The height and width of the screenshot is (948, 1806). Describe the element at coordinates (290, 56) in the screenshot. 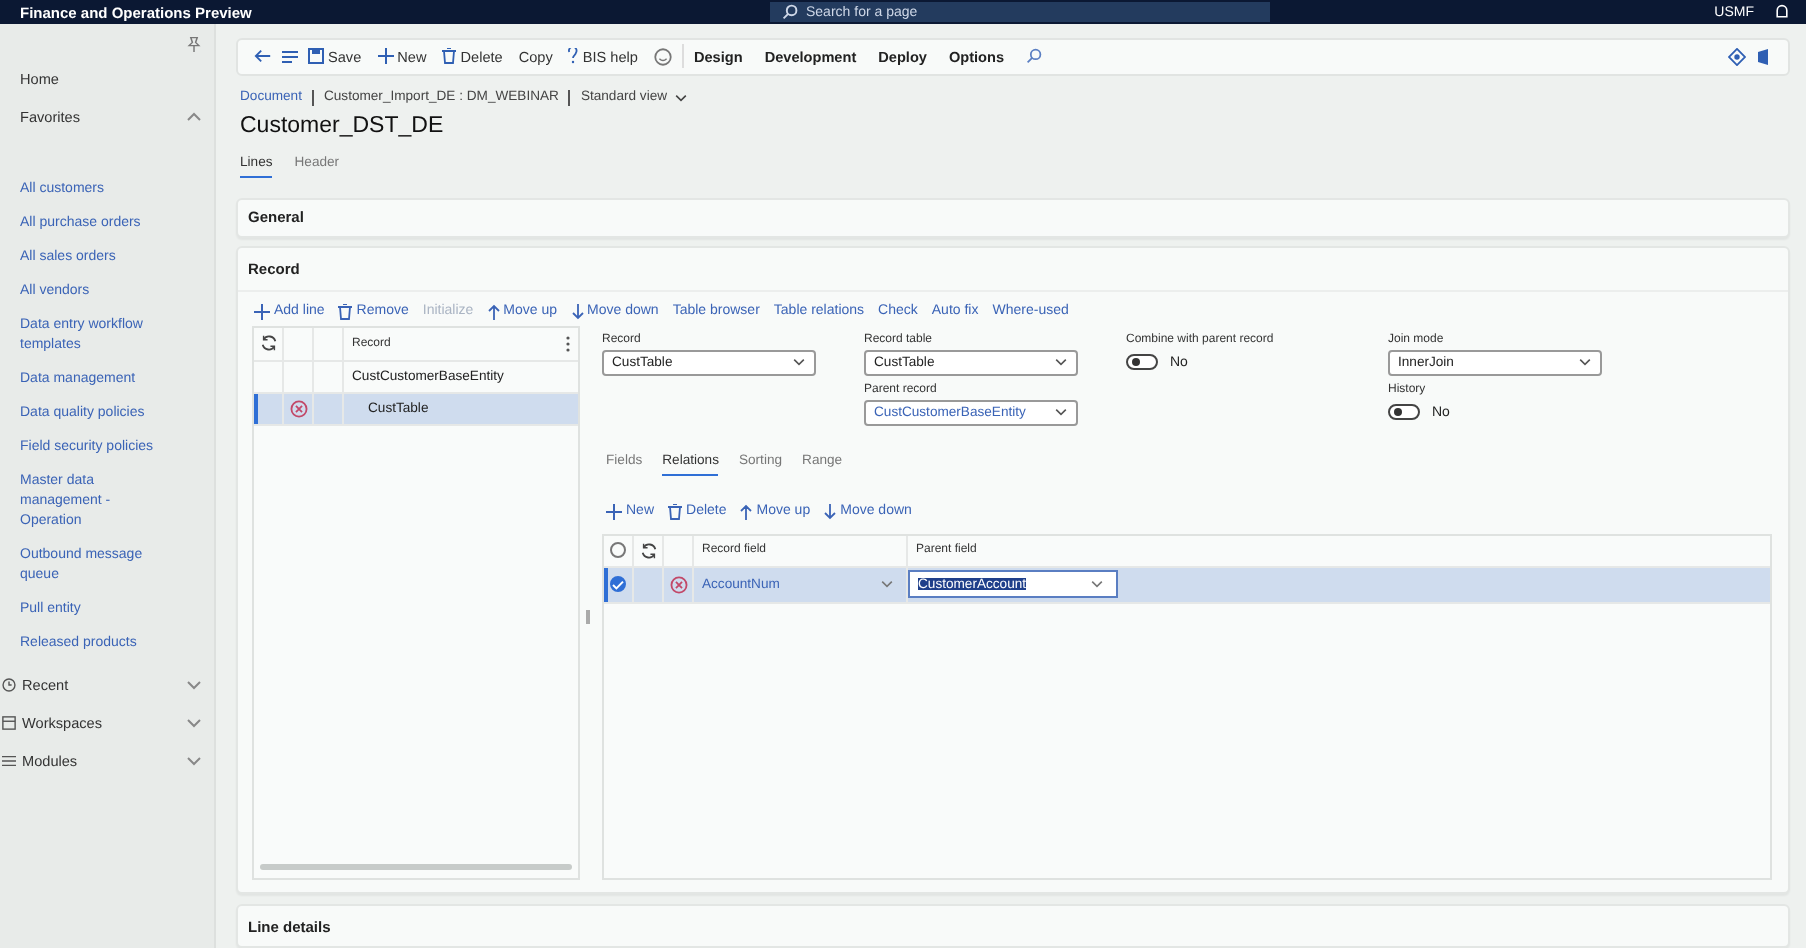

I see `lines-icon` at that location.